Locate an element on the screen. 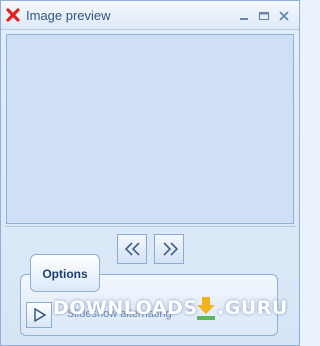 The image size is (320, 346). next-image-button is located at coordinates (169, 249).